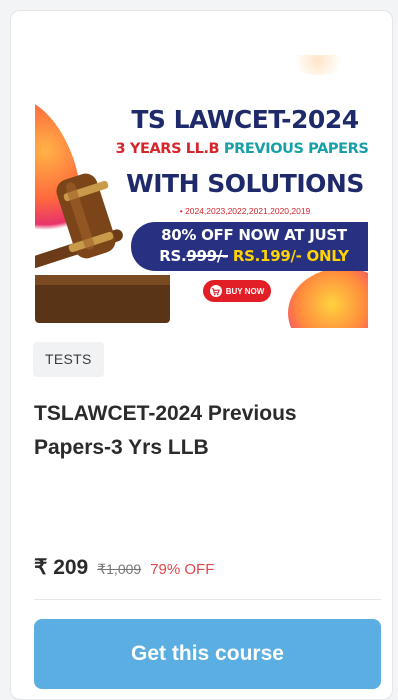 Image resolution: width=398 pixels, height=700 pixels. I want to click on offer-new-price: RS.199/- ONLY, so click(290, 256).